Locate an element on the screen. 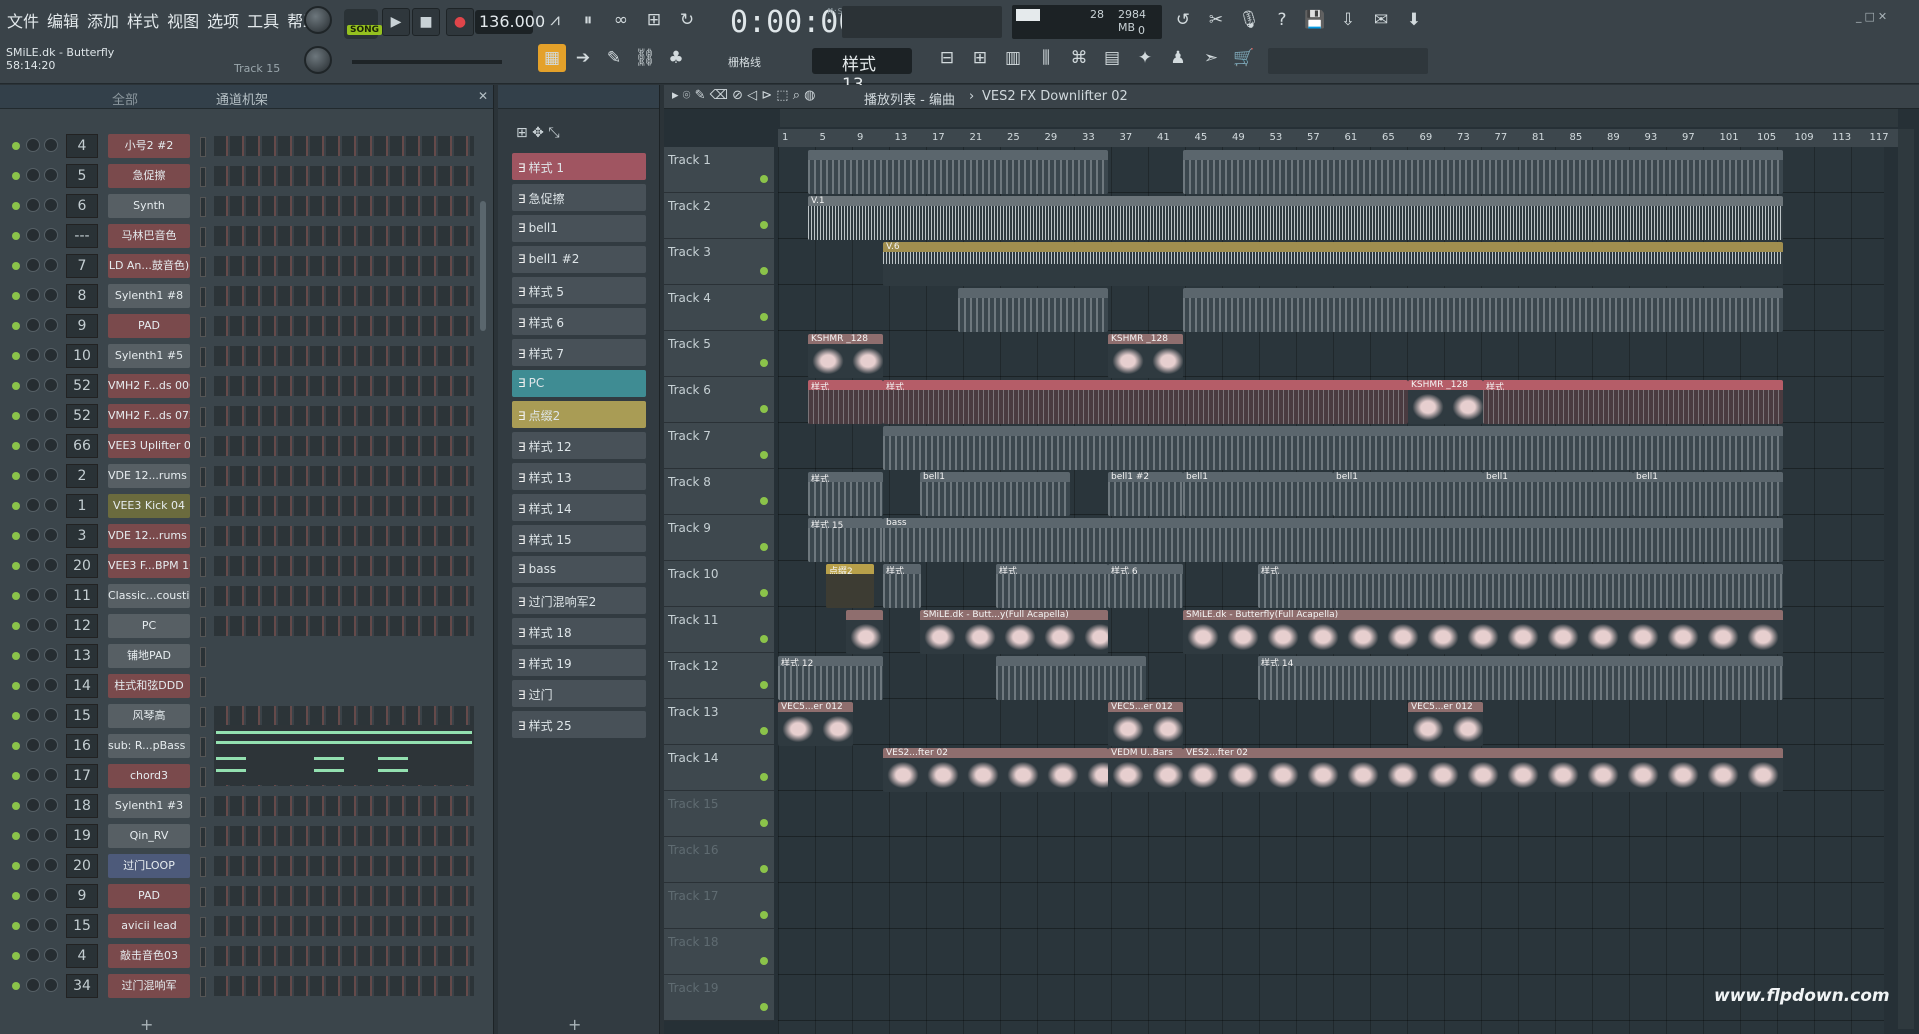  undo-icon: ↺ is located at coordinates (1183, 20).